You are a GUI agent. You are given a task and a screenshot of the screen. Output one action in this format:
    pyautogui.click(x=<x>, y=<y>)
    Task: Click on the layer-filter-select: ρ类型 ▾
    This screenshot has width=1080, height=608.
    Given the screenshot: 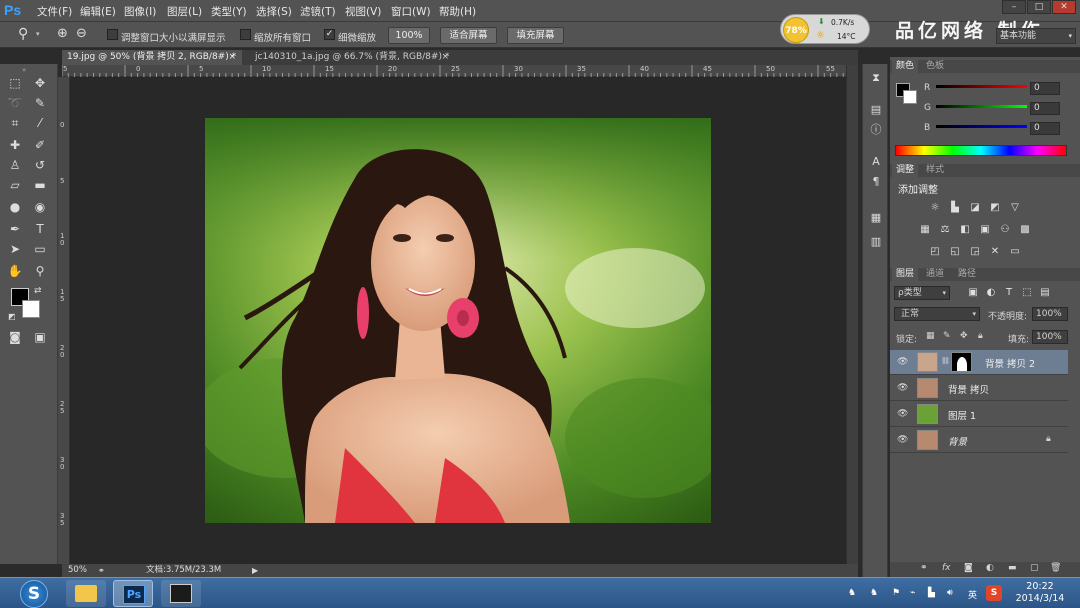 What is the action you would take?
    pyautogui.click(x=922, y=293)
    